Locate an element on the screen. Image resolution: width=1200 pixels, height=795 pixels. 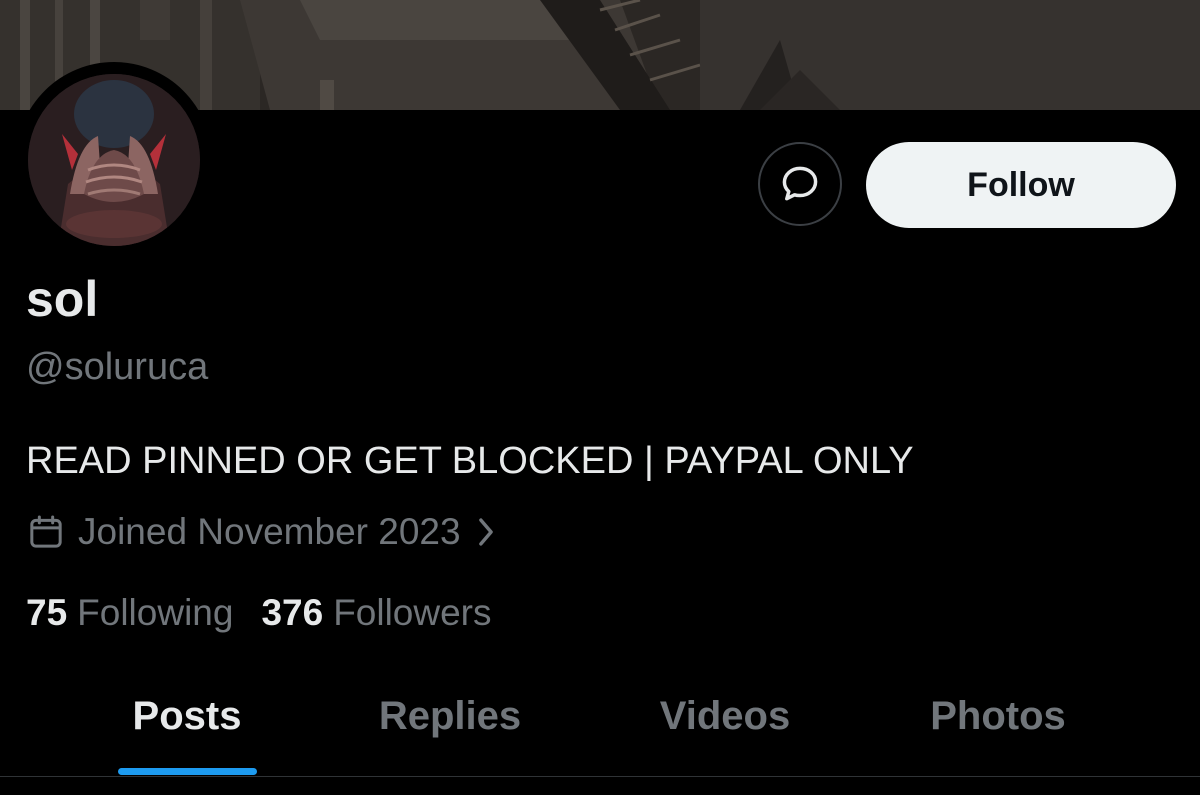
active-tab-indicator is located at coordinates (187, 771).